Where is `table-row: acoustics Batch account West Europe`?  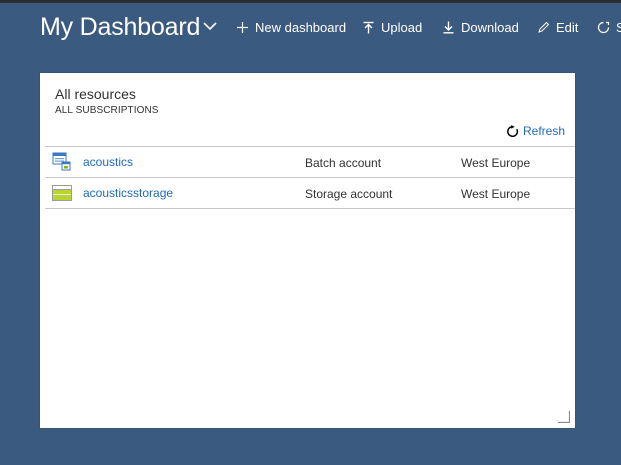 table-row: acoustics Batch account West Europe is located at coordinates (310, 162).